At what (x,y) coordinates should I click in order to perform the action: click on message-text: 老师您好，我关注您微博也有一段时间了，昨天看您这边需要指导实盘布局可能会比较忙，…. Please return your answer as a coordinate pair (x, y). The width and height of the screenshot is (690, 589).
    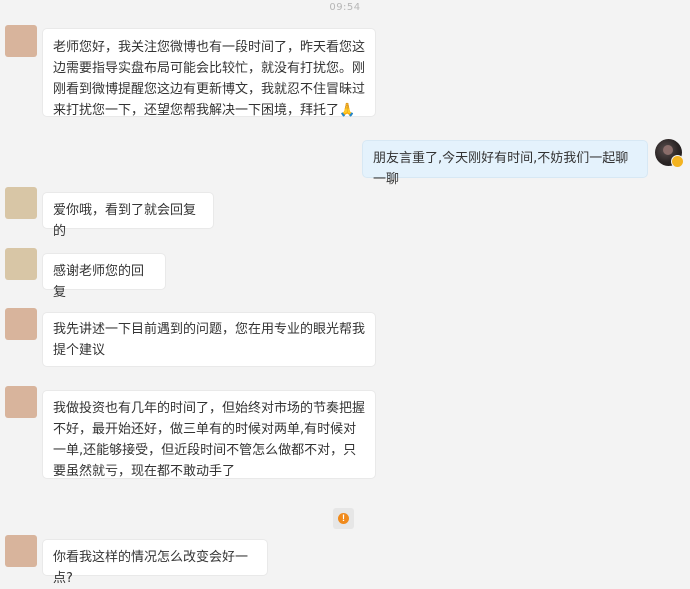
    Looking at the image, I should click on (209, 79).